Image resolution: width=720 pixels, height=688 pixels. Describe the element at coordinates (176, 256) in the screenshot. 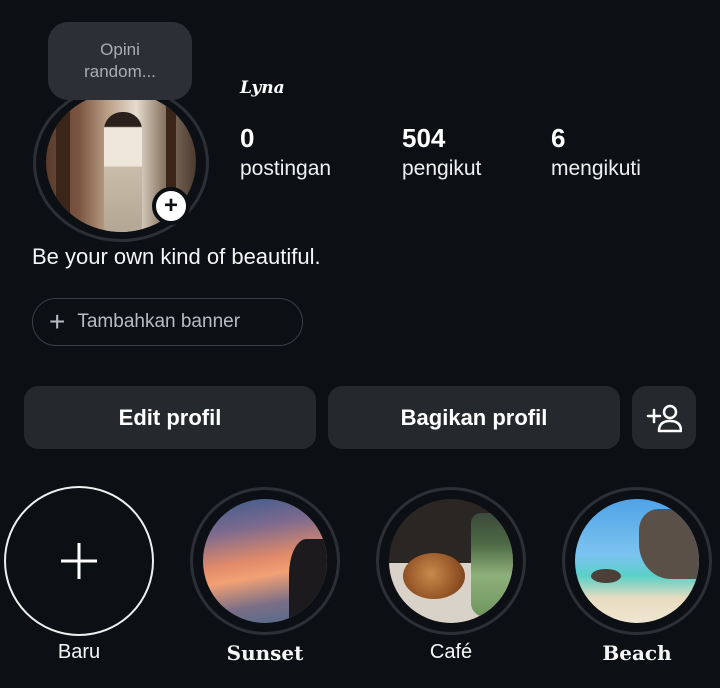

I see `bio: Be your own kind of beautiful.` at that location.